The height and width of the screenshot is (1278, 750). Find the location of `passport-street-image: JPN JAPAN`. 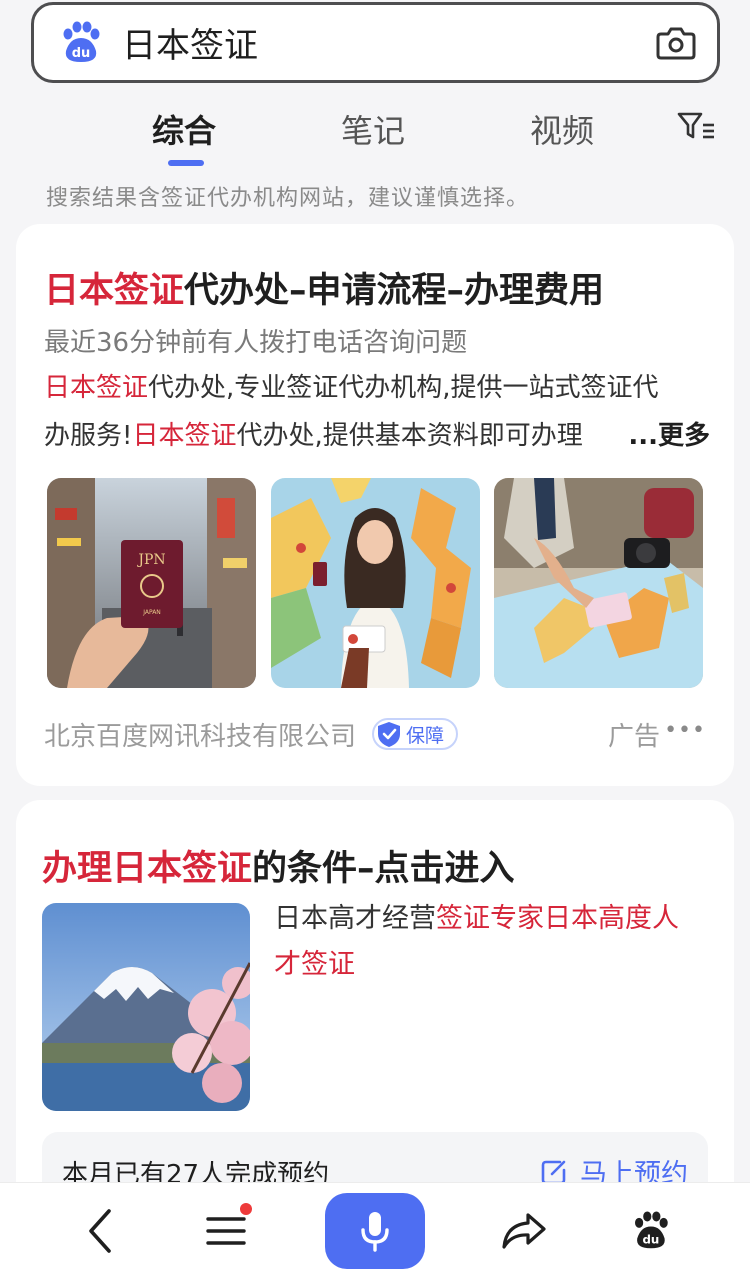

passport-street-image: JPN JAPAN is located at coordinates (151, 583).